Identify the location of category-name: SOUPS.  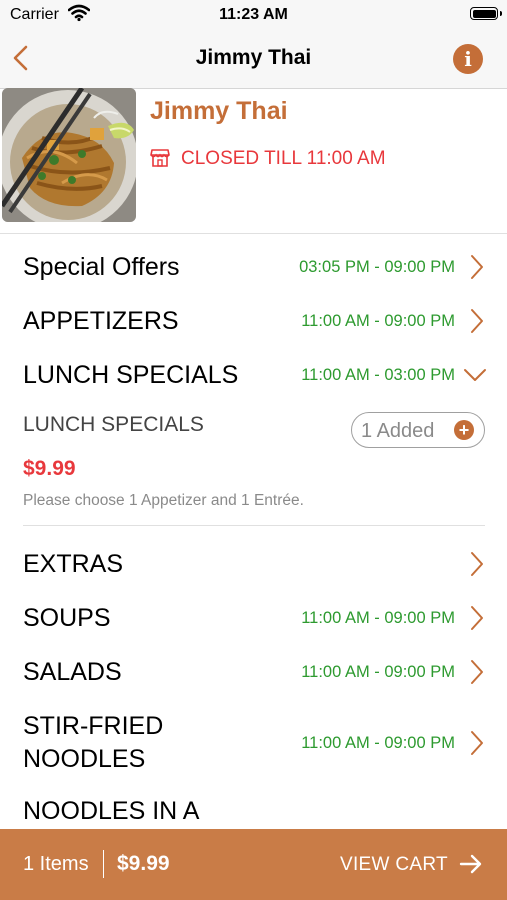
(67, 618).